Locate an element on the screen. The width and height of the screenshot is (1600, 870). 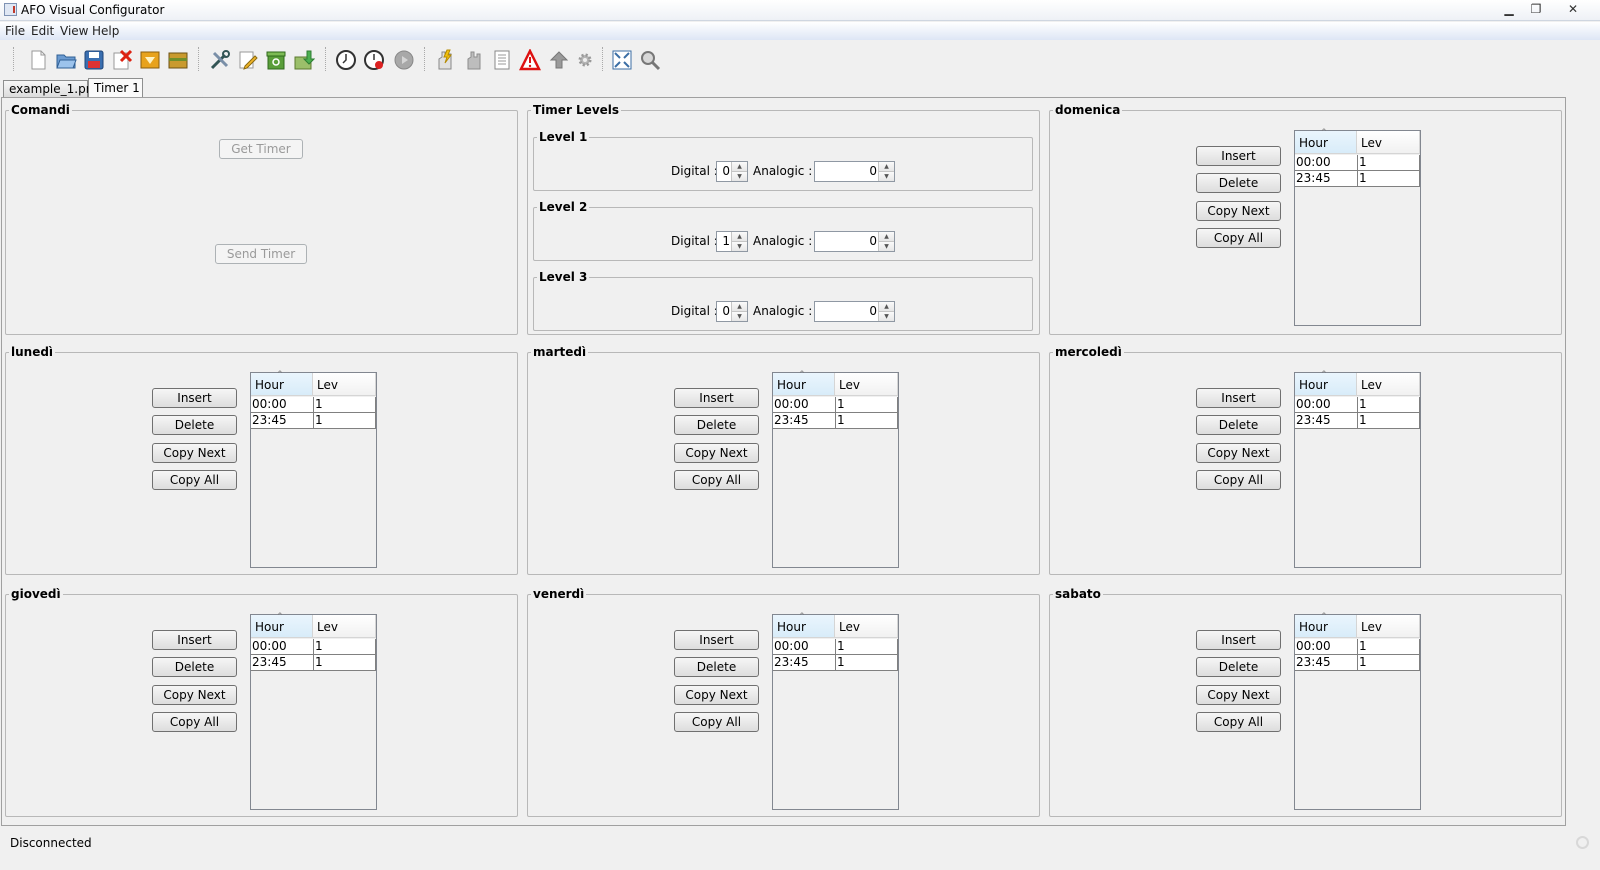
tab-timer-1: Timer 1 is located at coordinates (115, 88).